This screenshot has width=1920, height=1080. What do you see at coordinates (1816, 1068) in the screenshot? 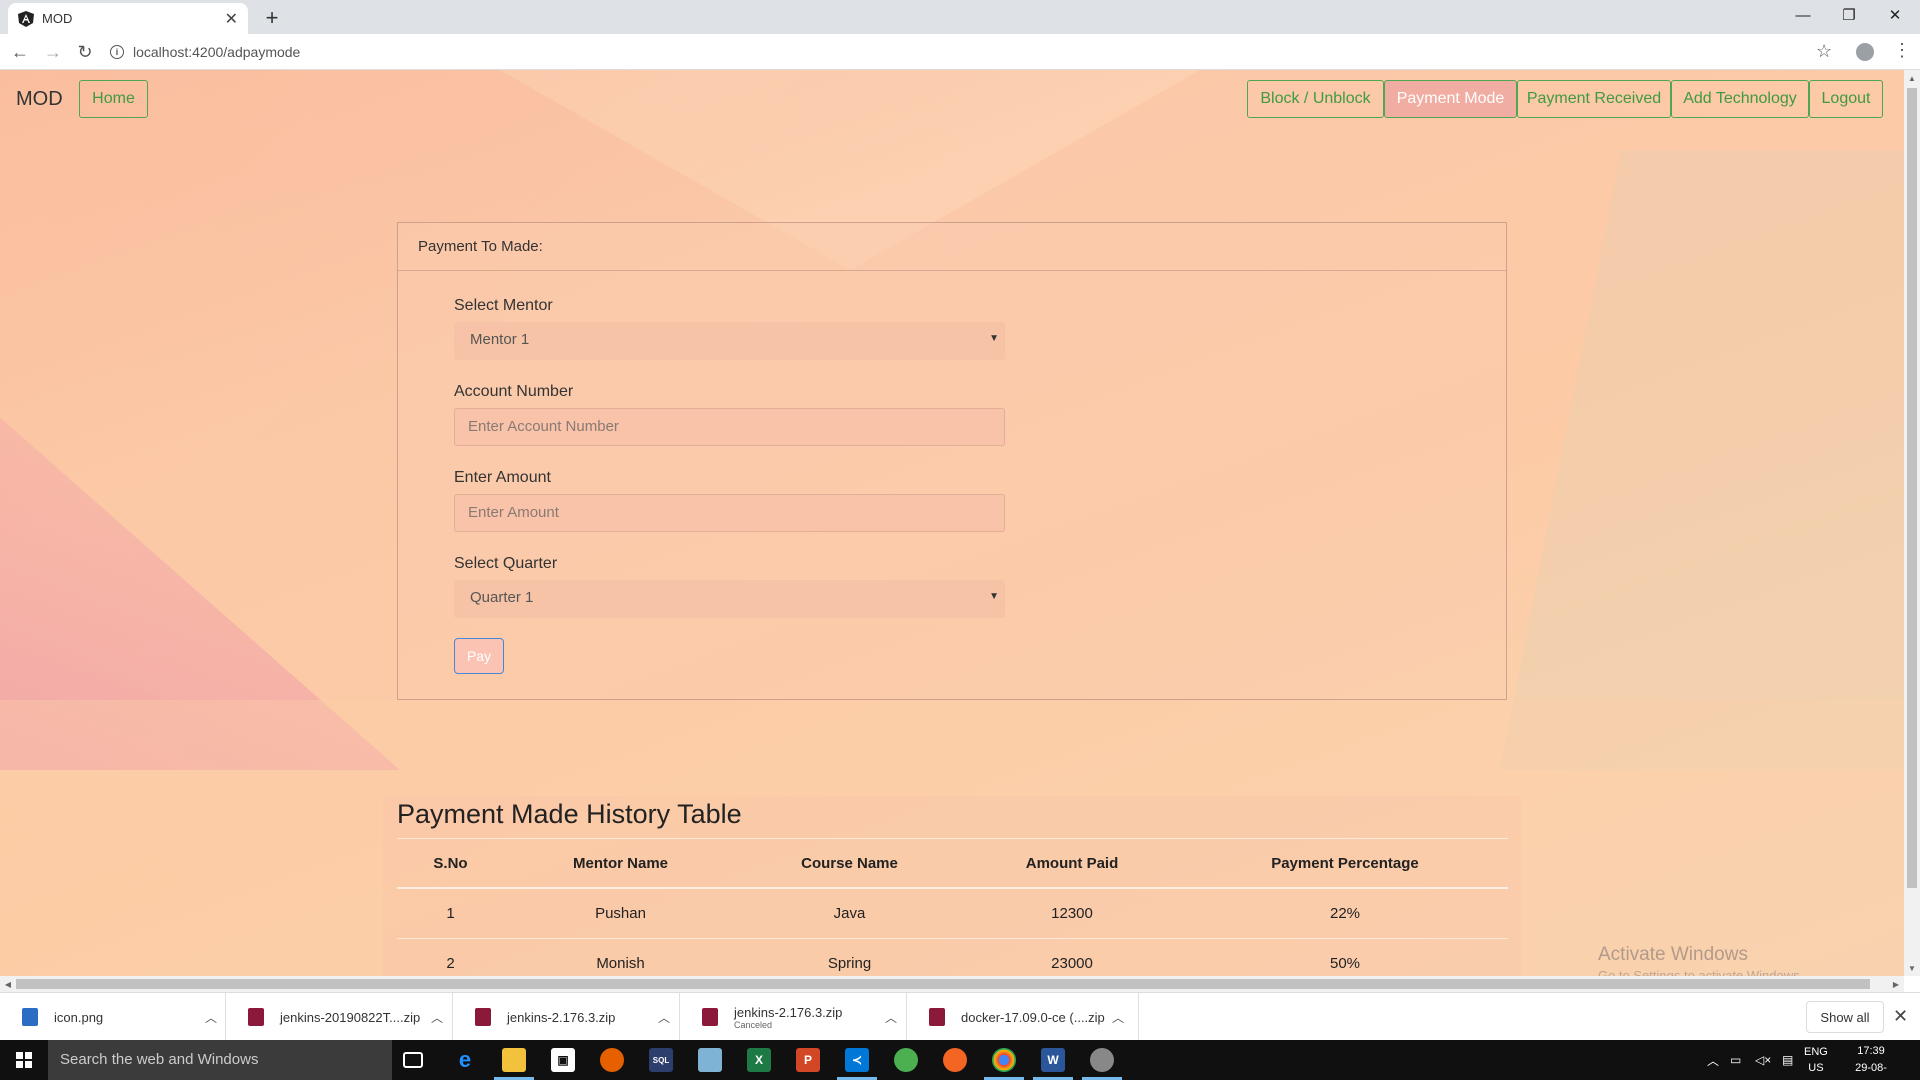
I see `region-code: US` at bounding box center [1816, 1068].